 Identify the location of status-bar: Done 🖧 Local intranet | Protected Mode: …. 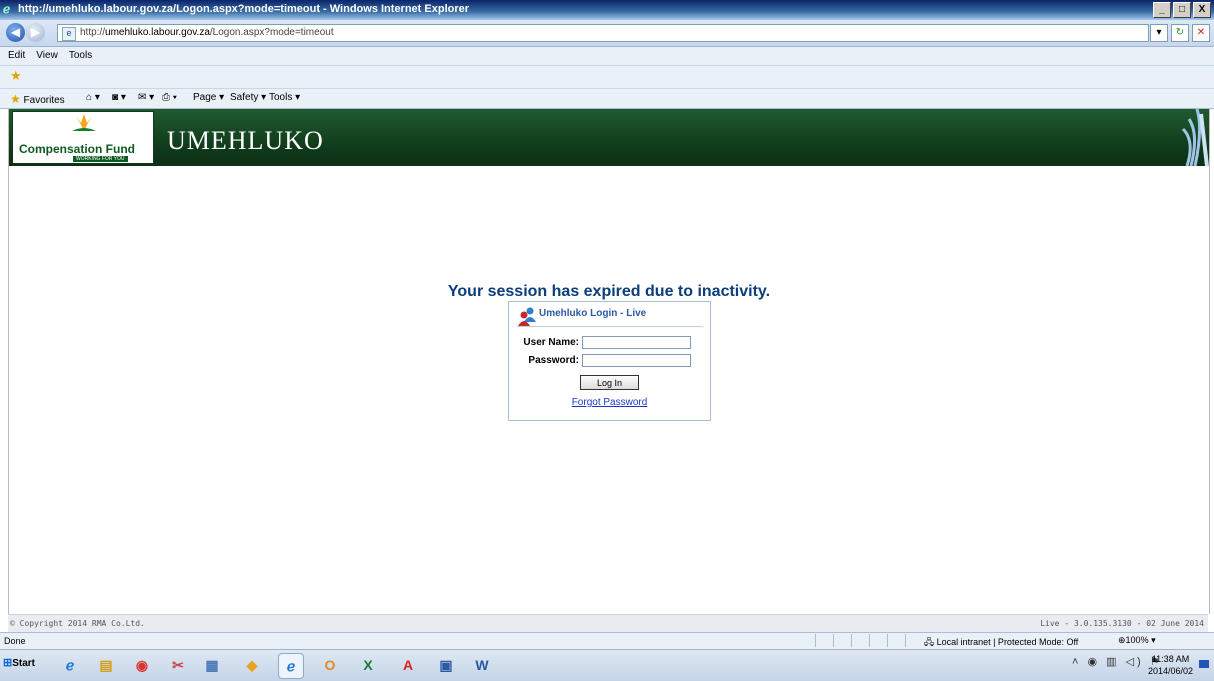
(607, 640).